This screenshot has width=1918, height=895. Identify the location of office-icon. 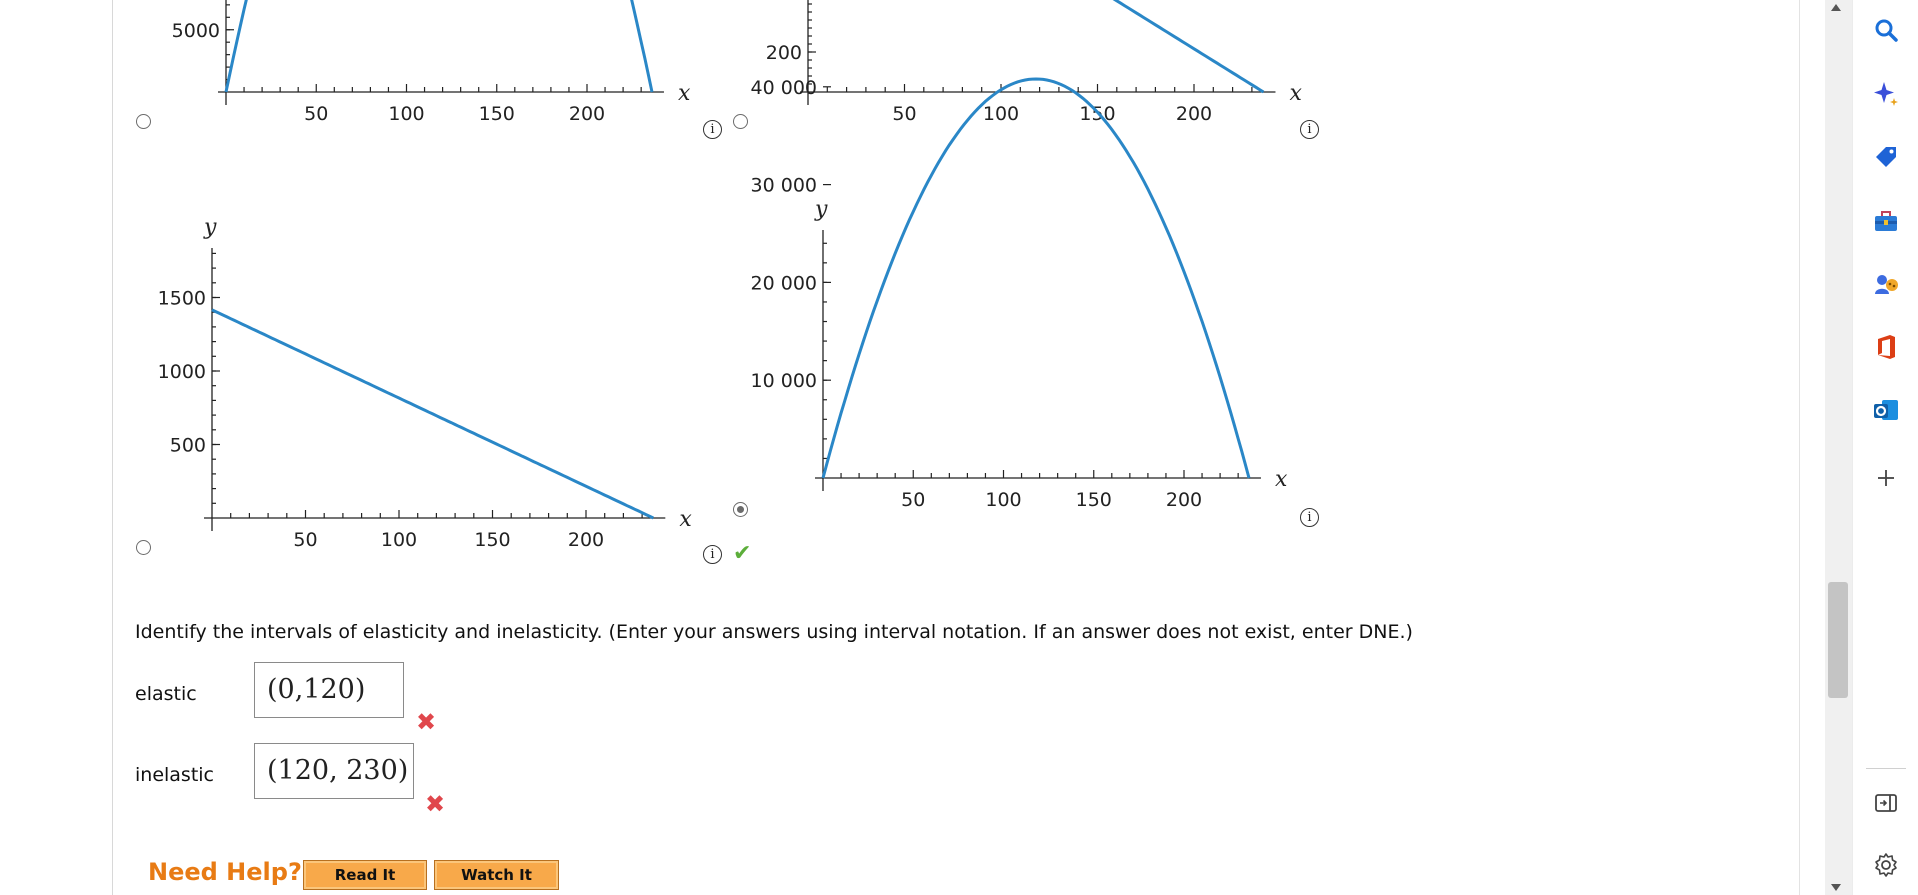
(1886, 347).